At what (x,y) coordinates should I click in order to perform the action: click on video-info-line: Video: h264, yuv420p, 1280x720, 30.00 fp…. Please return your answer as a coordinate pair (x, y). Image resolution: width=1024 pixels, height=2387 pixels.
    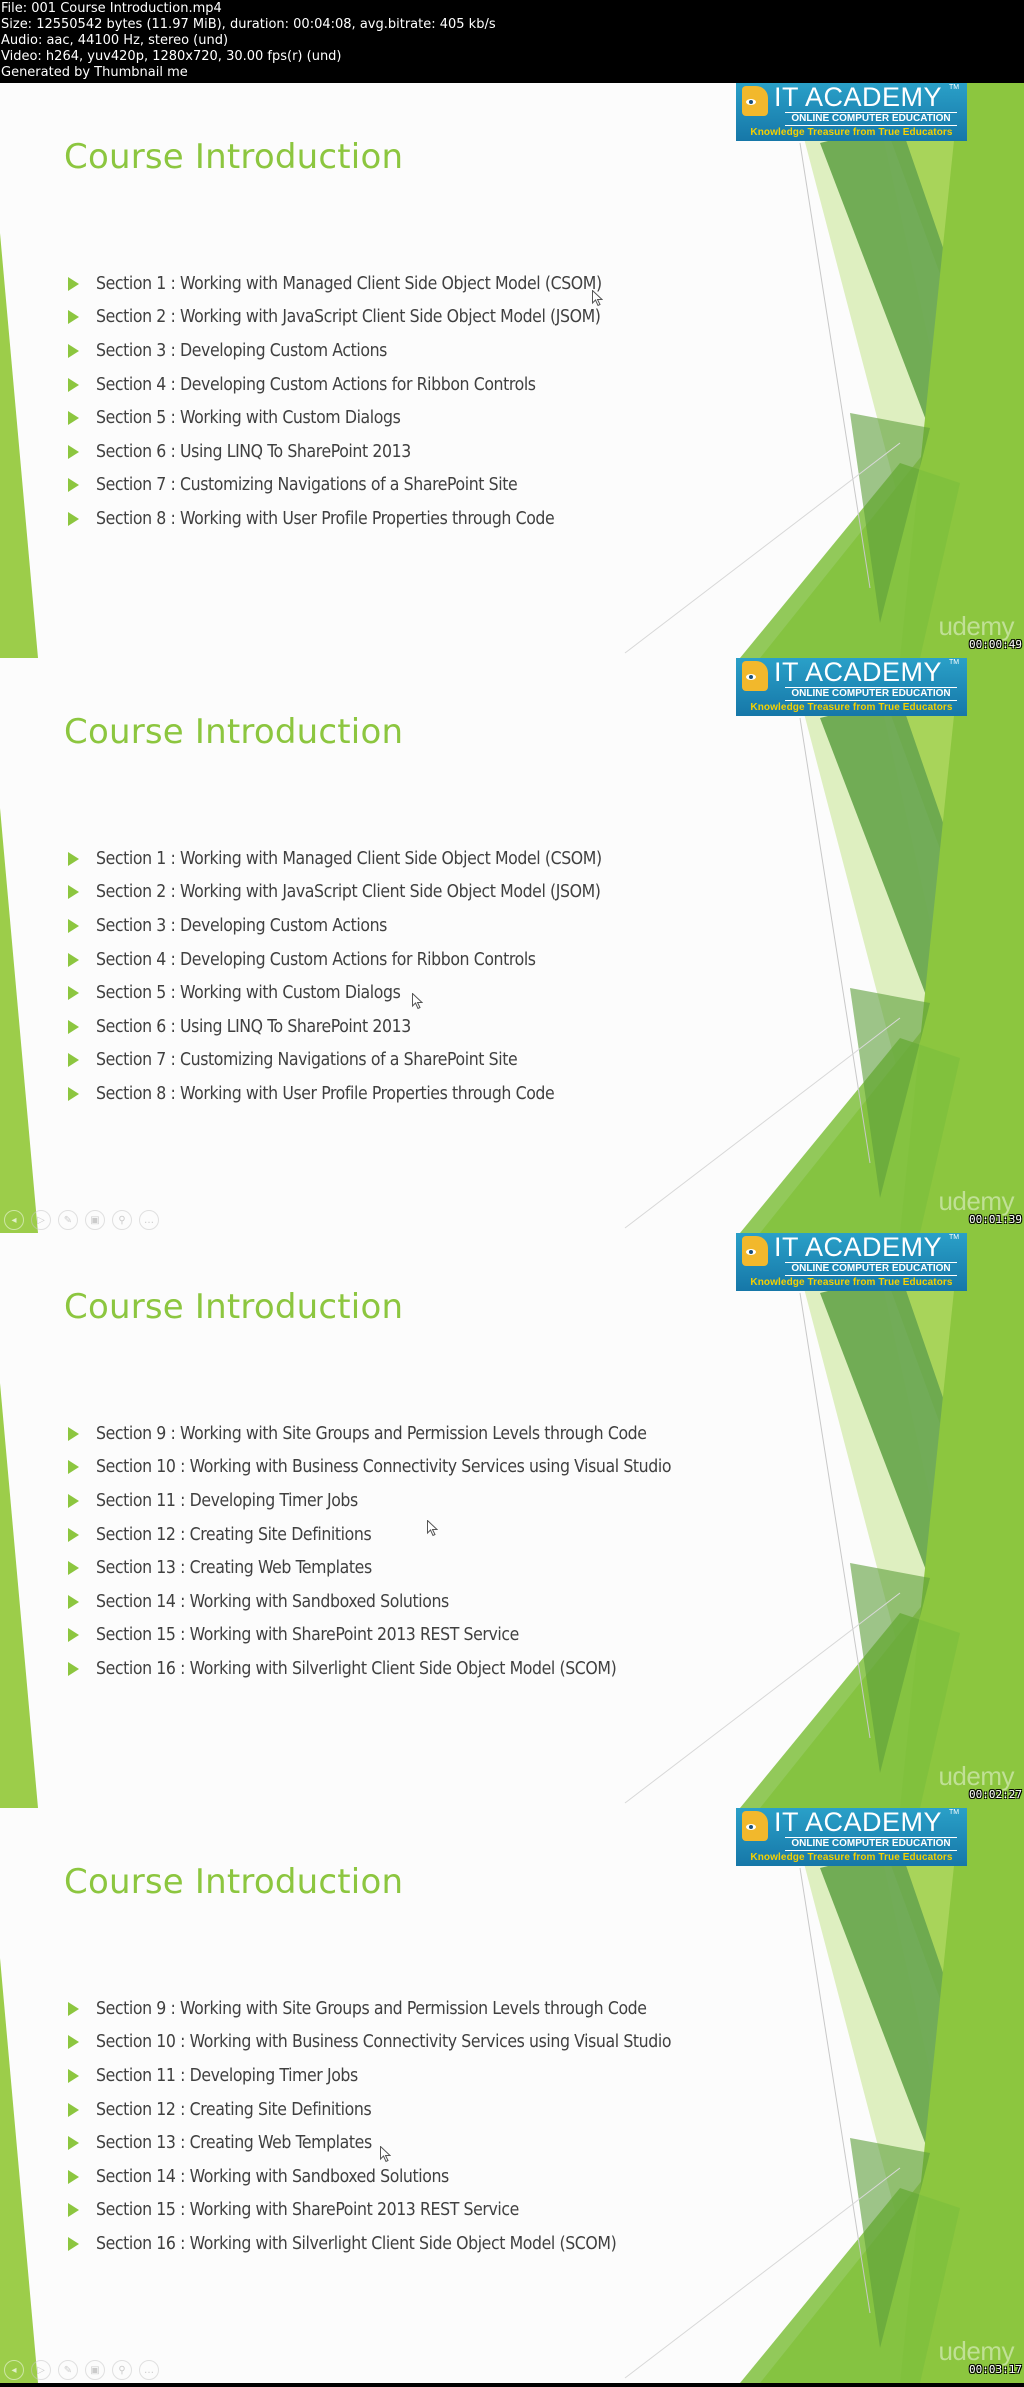
    Looking at the image, I should click on (171, 56).